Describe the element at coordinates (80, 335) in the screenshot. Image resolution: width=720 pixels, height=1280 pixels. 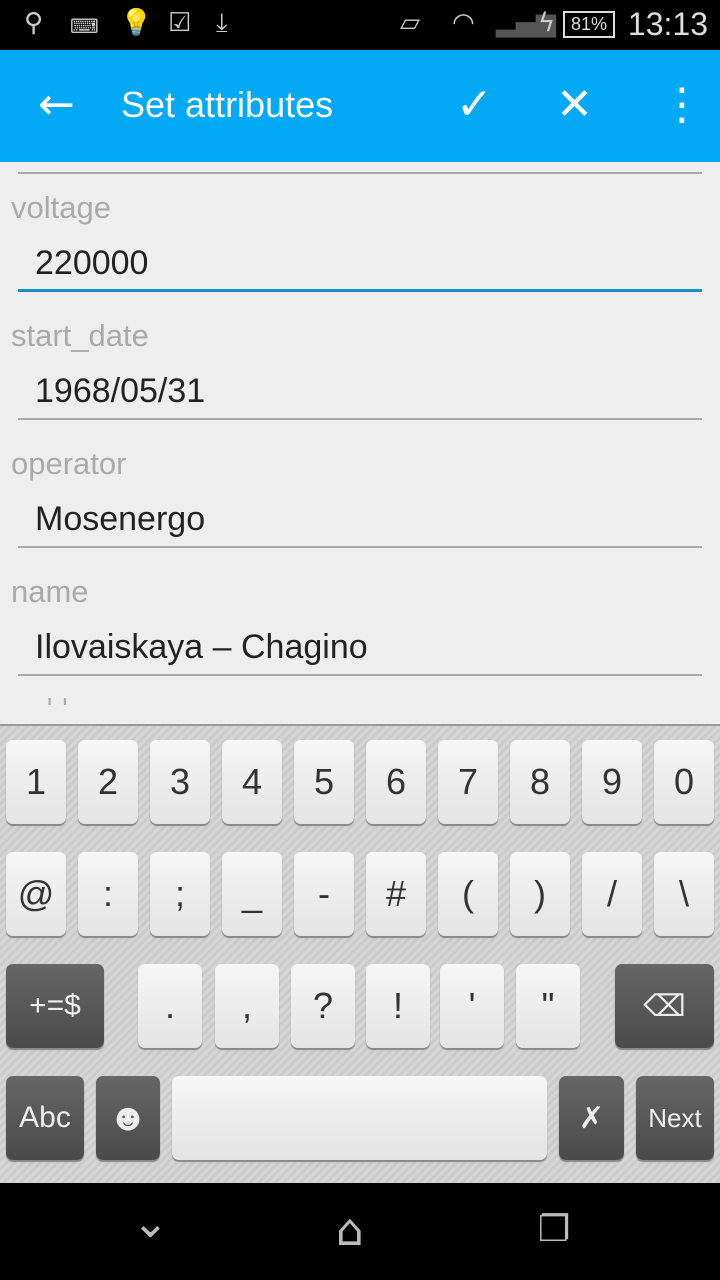
I see `field-label: start_date` at that location.